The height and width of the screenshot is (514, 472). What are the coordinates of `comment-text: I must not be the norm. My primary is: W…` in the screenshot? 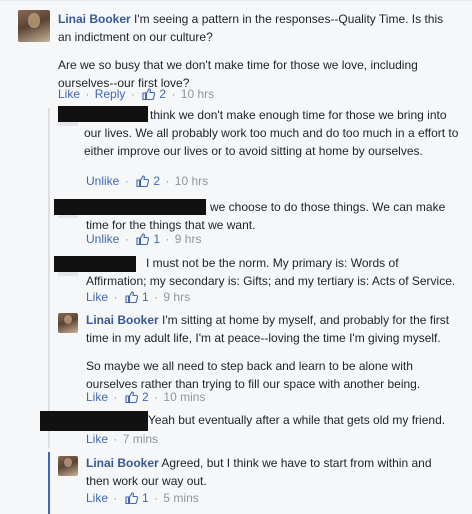 It's located at (271, 272).